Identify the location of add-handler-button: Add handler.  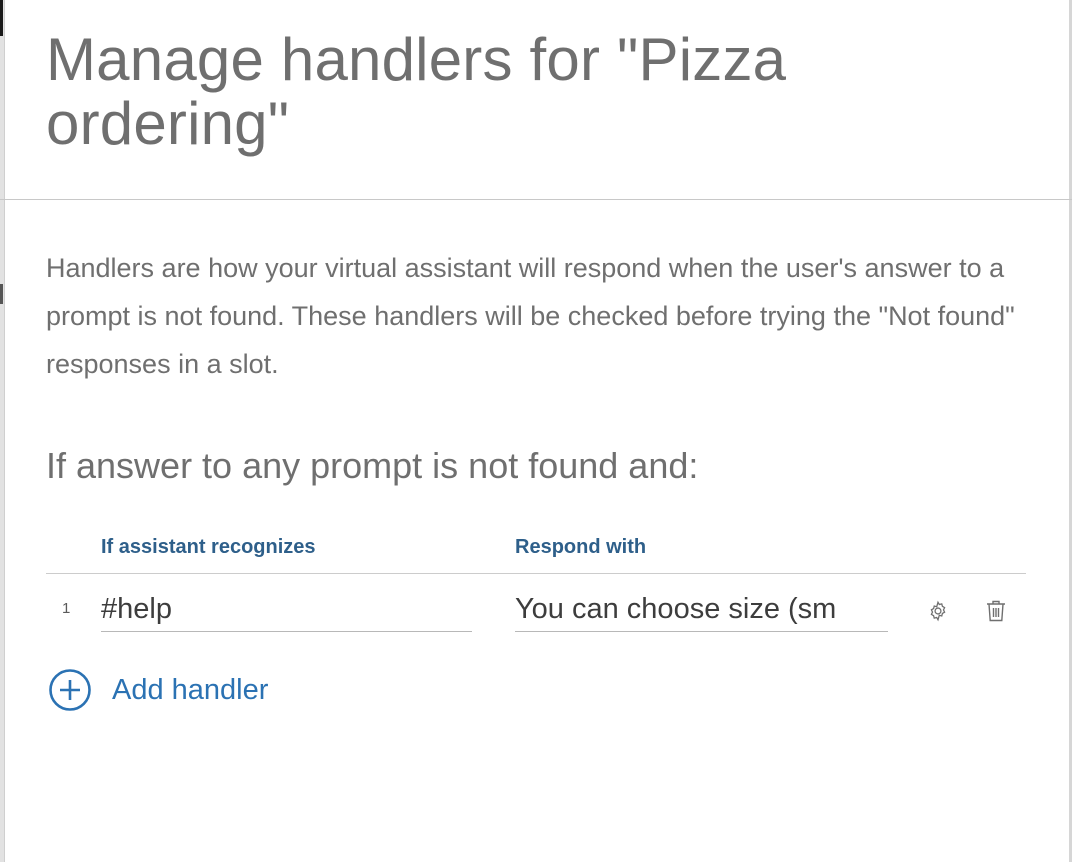
(158, 690).